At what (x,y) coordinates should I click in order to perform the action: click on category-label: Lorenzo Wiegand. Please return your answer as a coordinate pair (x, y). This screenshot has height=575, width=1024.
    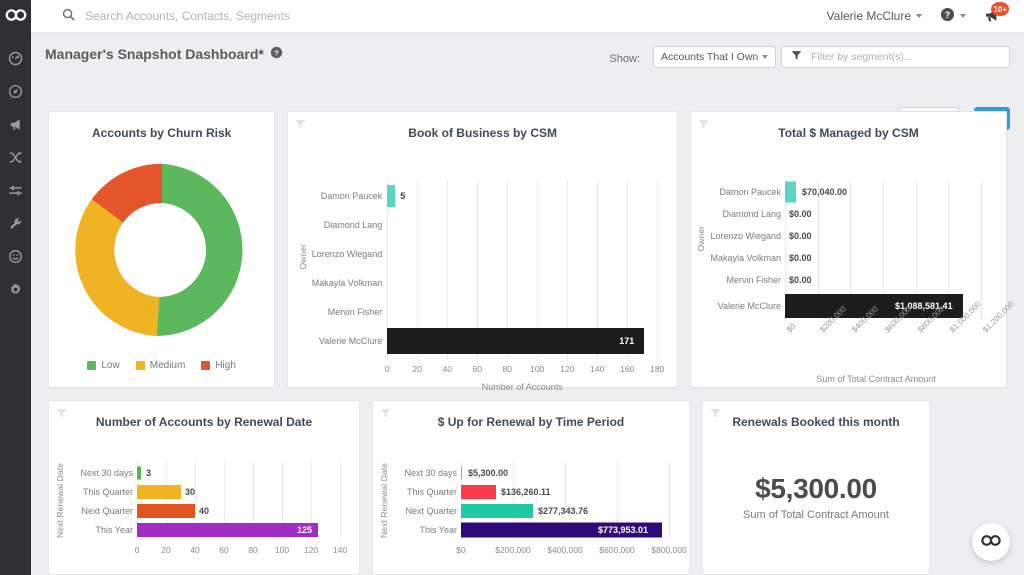
    Looking at the image, I should click on (347, 254).